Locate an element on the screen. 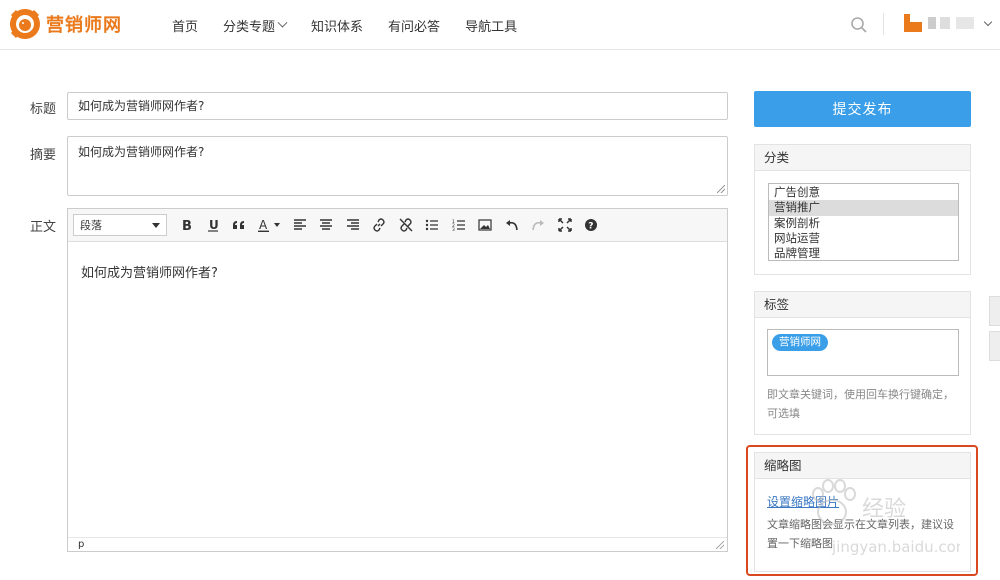 This screenshot has width=1000, height=580. search-icon is located at coordinates (859, 25).